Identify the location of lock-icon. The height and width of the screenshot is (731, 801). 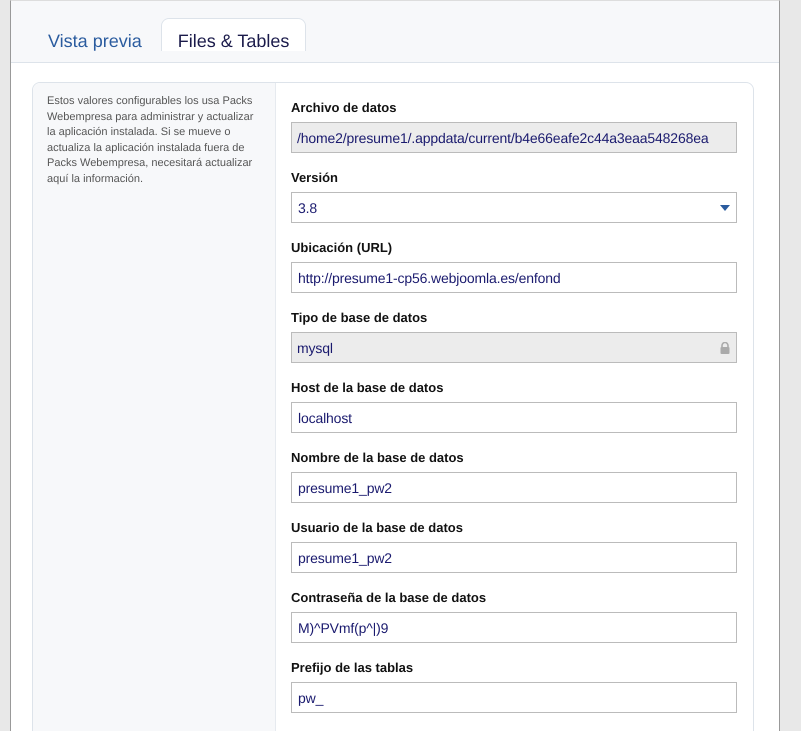
(725, 348).